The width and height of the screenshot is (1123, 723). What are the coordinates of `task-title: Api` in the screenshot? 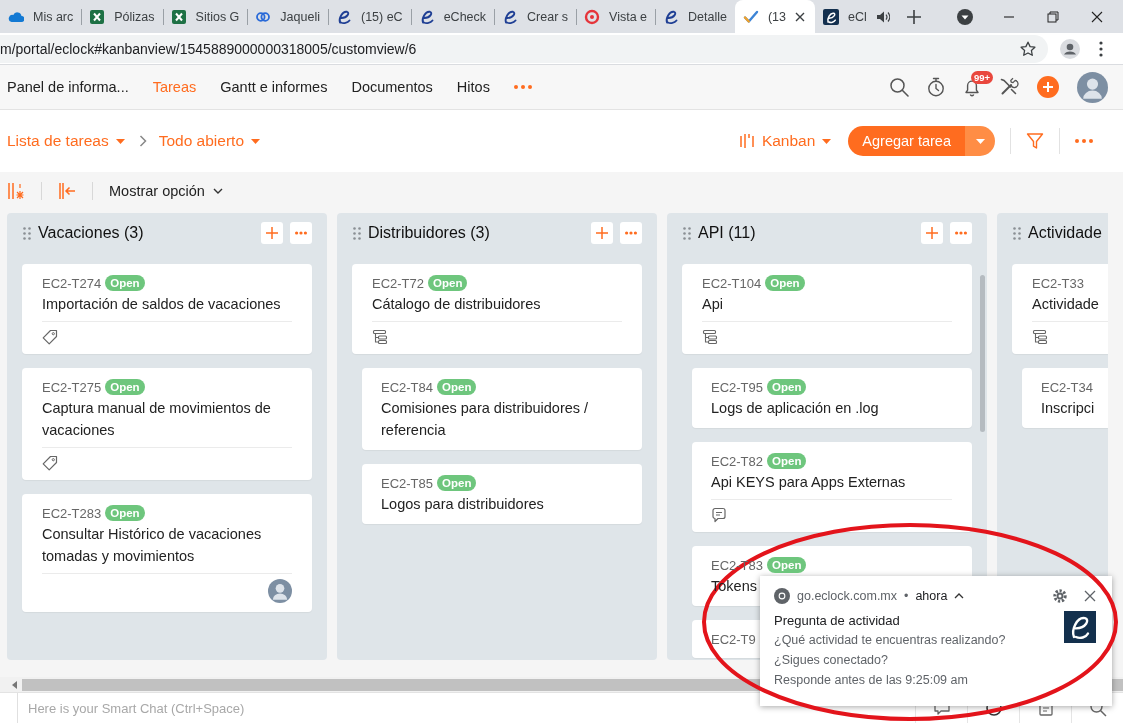 It's located at (712, 304).